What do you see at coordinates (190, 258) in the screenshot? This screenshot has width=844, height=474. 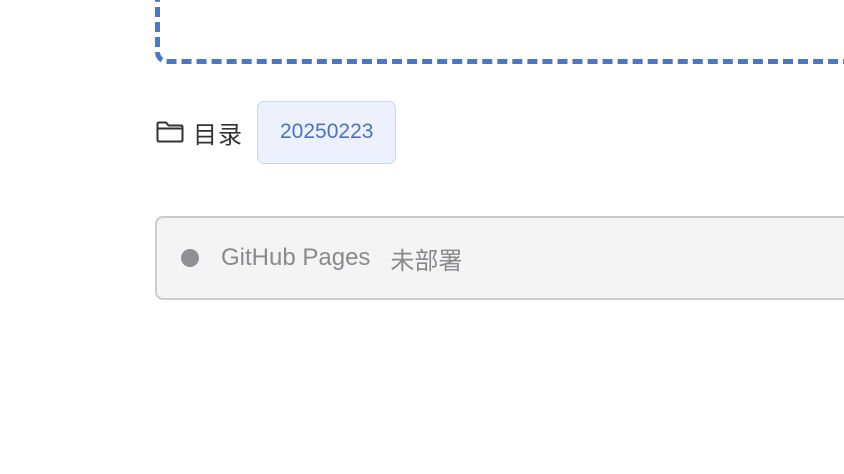 I see `status-indicator-dot` at bounding box center [190, 258].